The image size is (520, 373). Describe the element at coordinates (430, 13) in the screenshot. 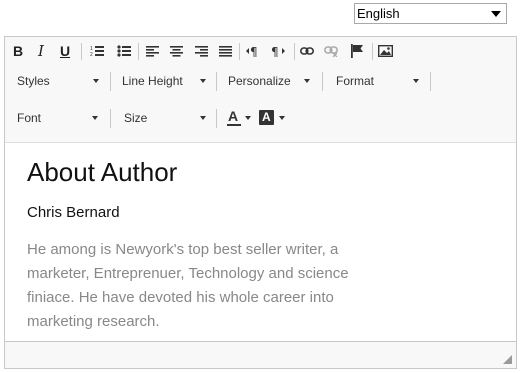

I see `language-select: English` at that location.